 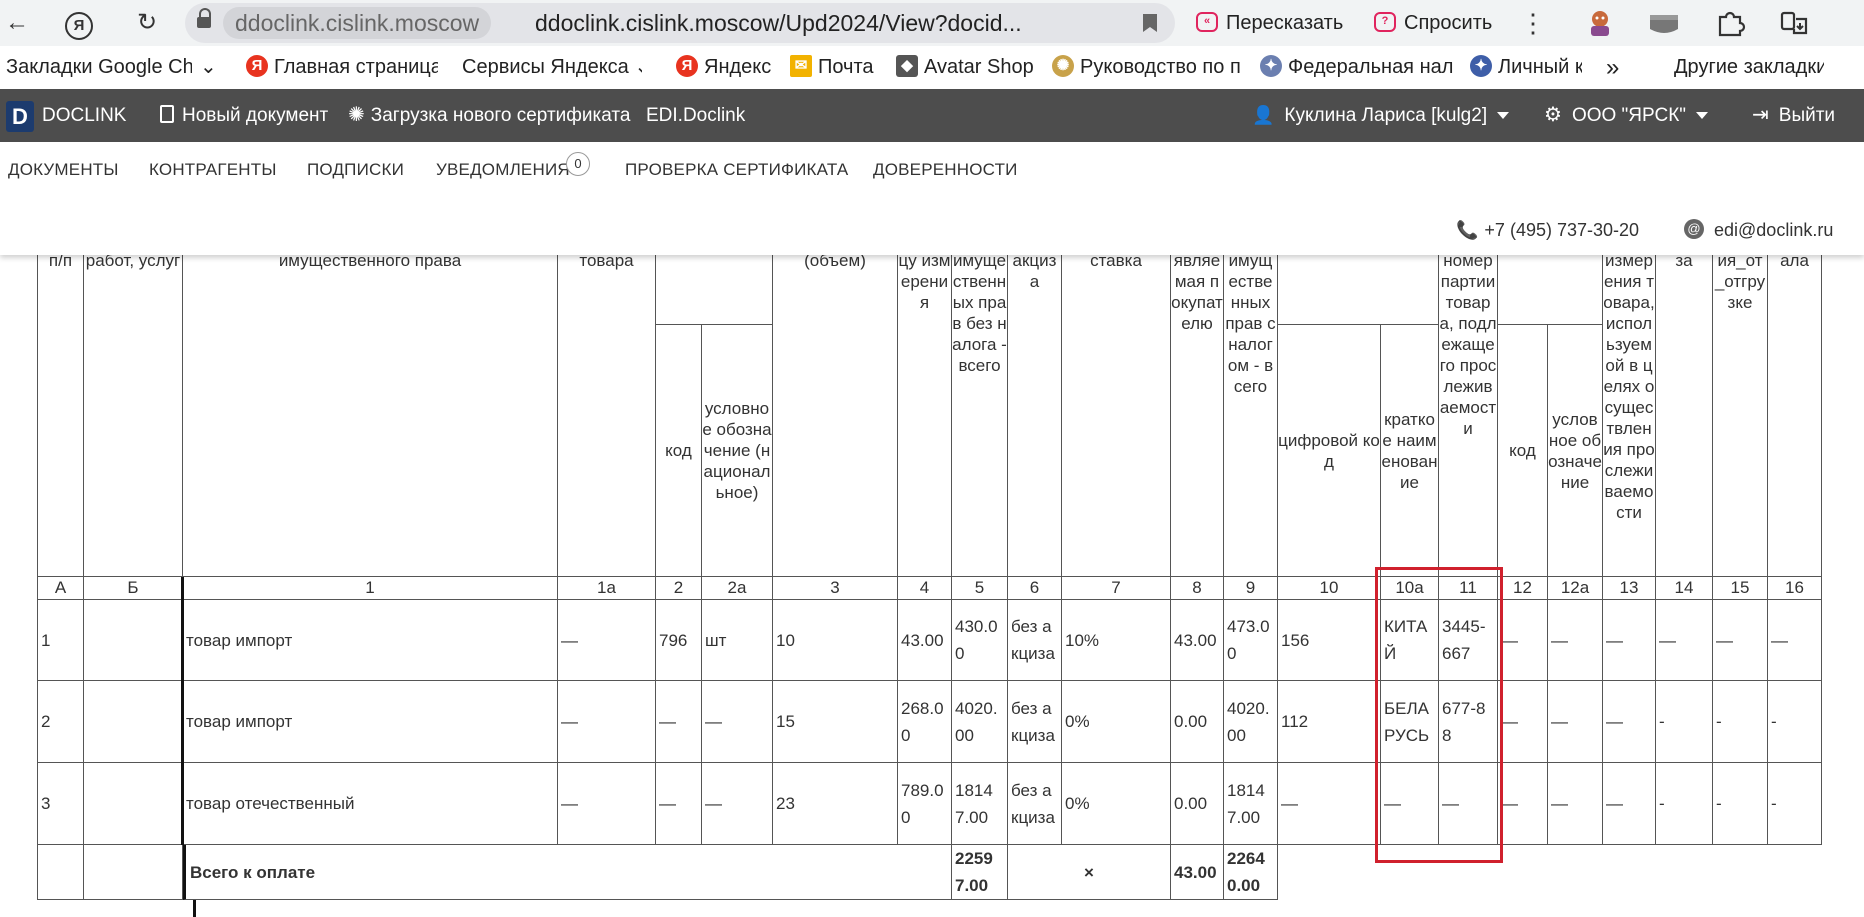 What do you see at coordinates (567, 872) in the screenshot?
I see `total-label: Всего к оплате` at bounding box center [567, 872].